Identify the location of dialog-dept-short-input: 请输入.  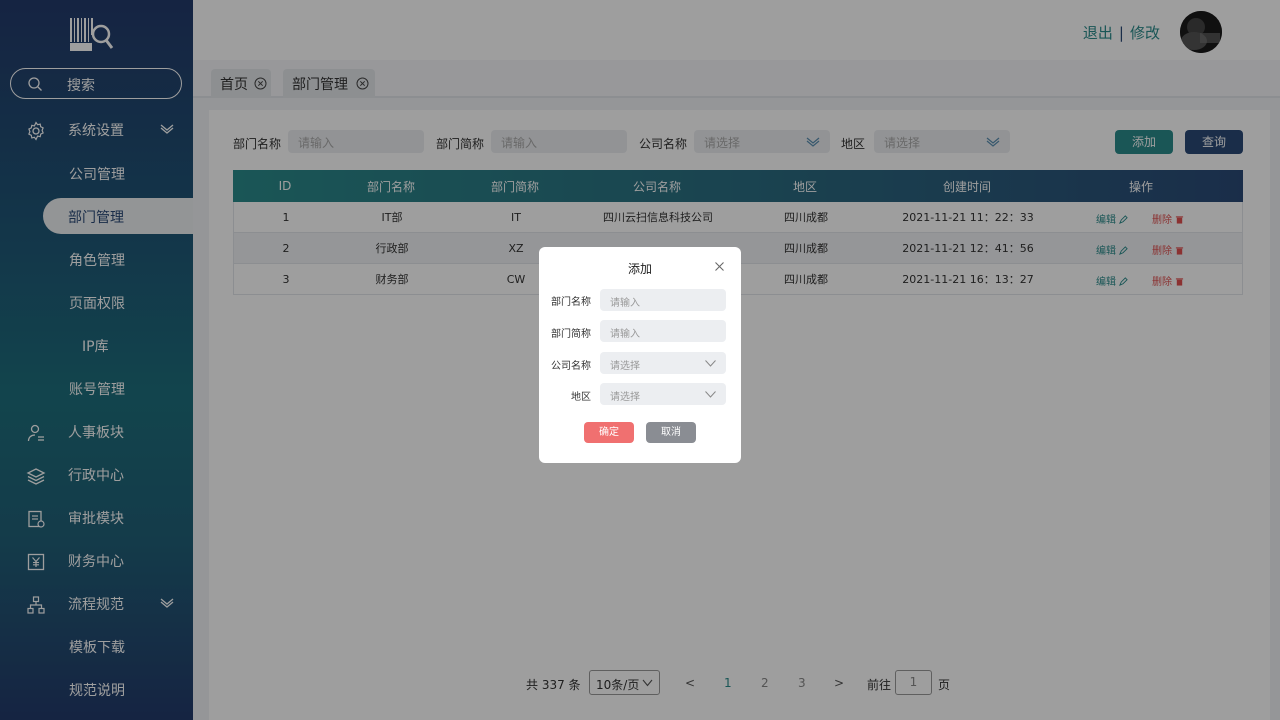
(663, 331).